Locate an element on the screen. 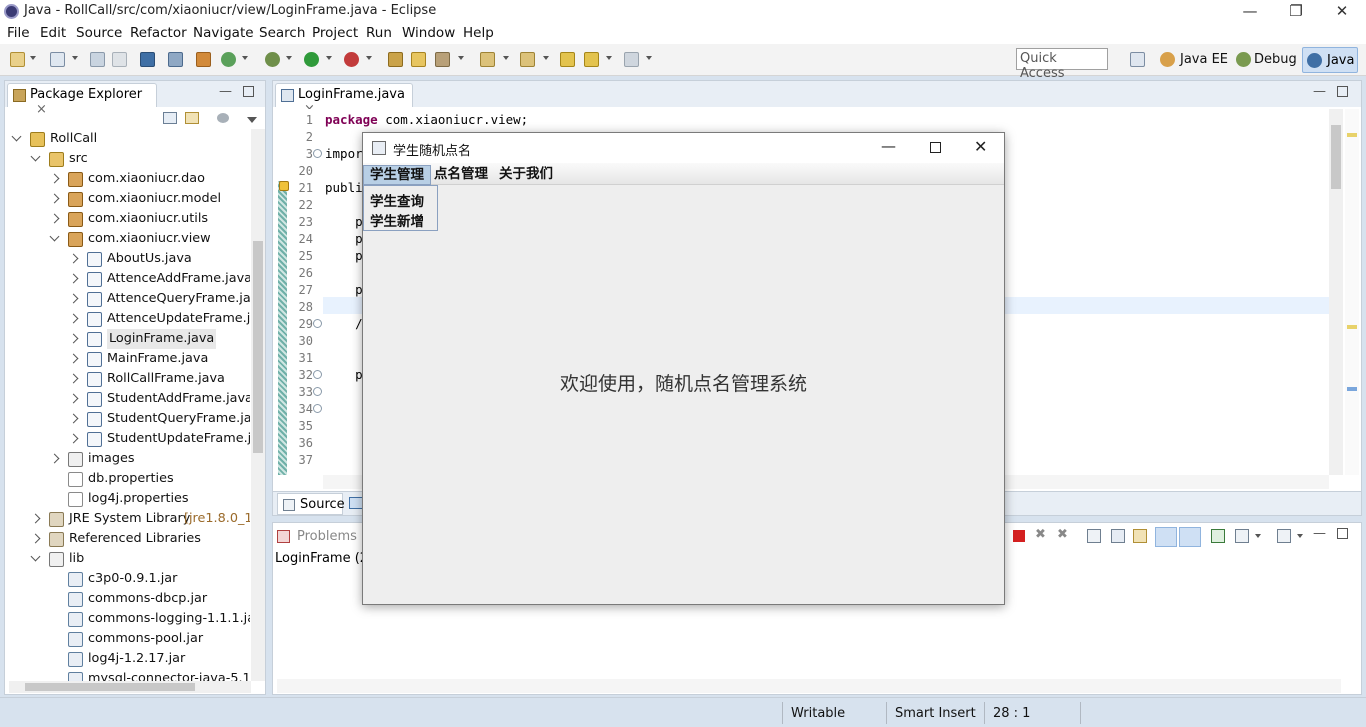  tree-item: src is located at coordinates (127, 159).